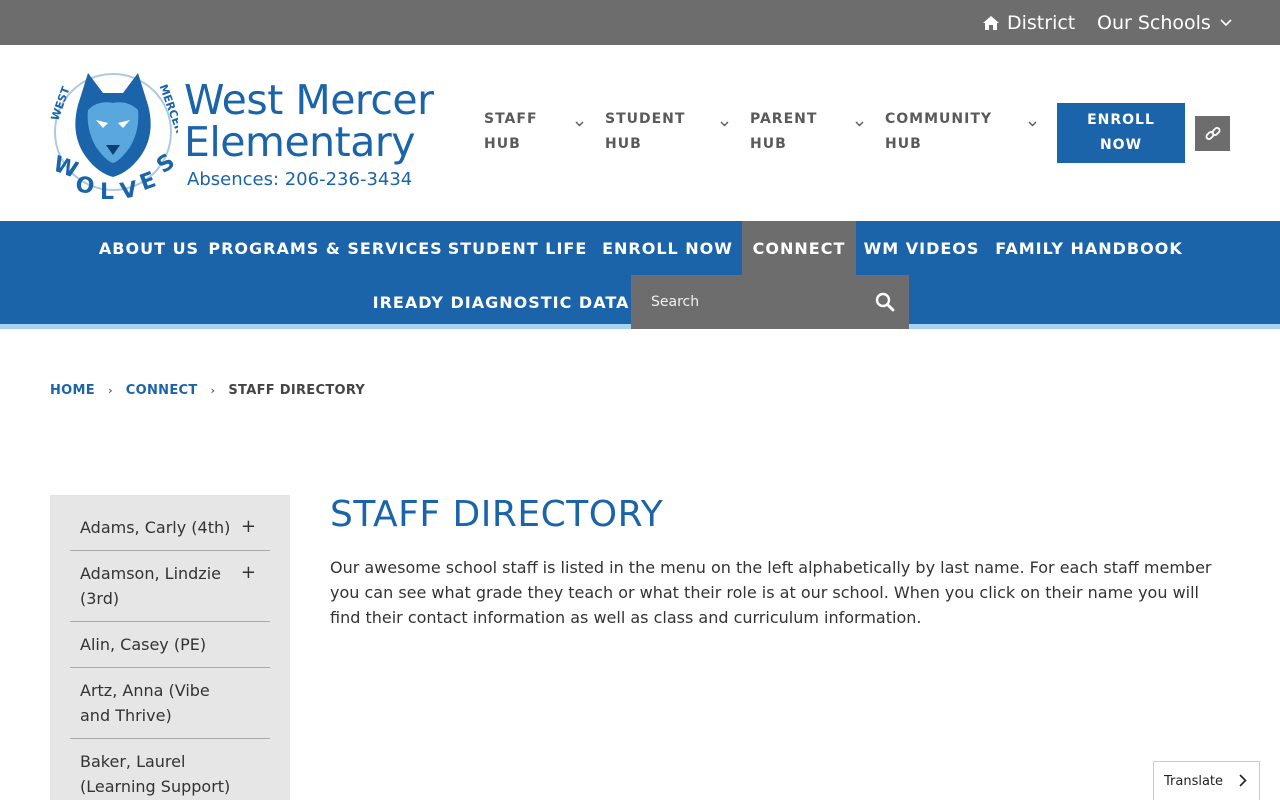 This screenshot has height=800, width=1280. Describe the element at coordinates (84, 186) in the screenshot. I see `svg-text: O` at that location.